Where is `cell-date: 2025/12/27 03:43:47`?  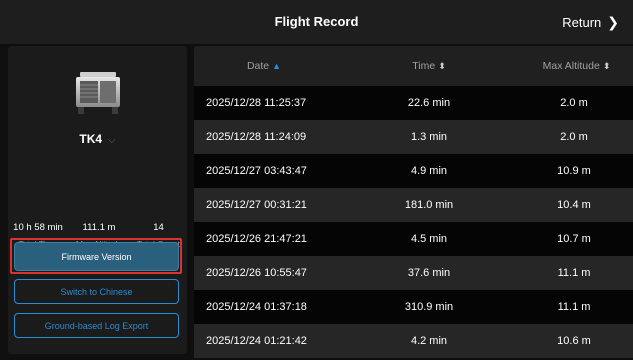
cell-date: 2025/12/27 03:43:47 is located at coordinates (256, 171).